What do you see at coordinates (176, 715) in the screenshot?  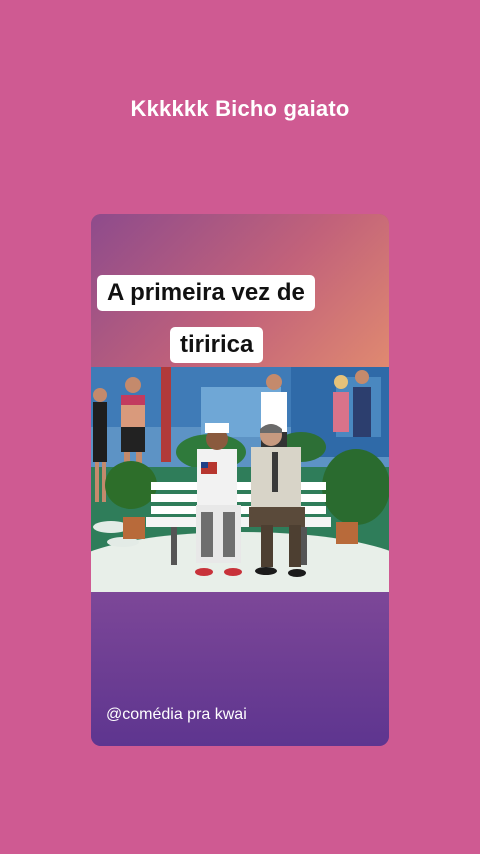 I see `author-handle: @comédia pra kwai` at bounding box center [176, 715].